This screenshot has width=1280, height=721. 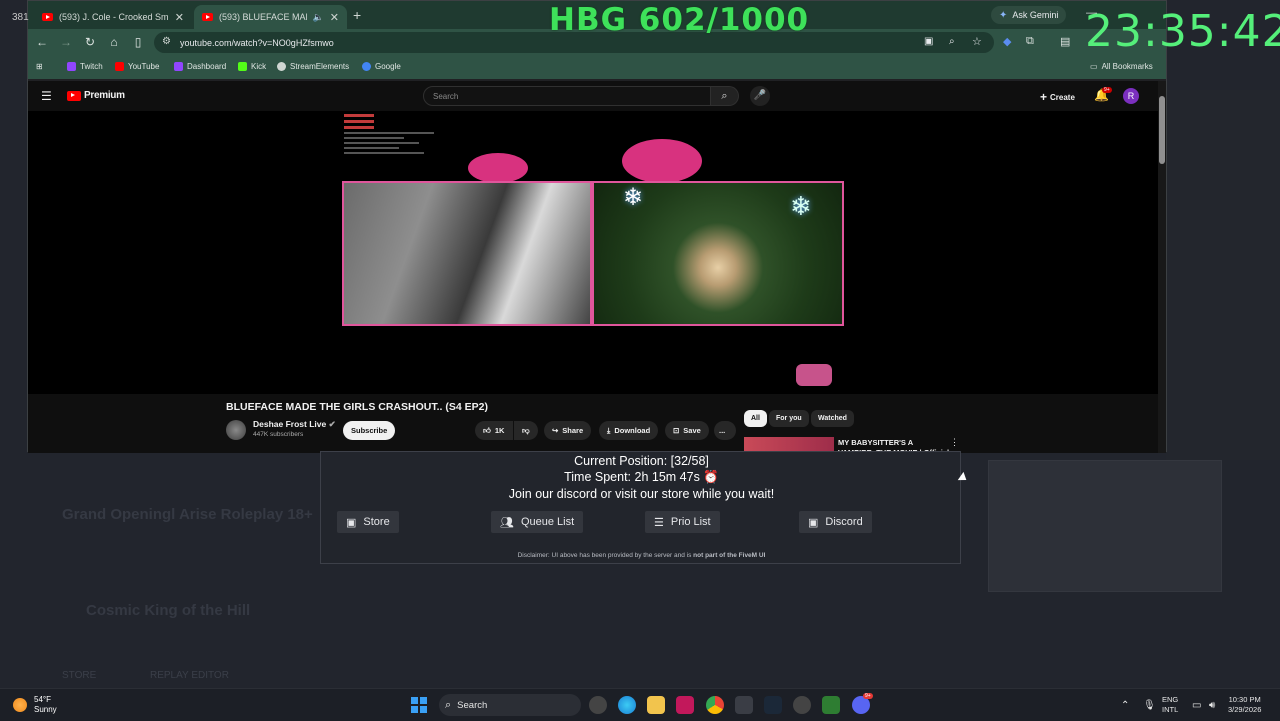 I want to click on channel-avatar, so click(x=236, y=430).